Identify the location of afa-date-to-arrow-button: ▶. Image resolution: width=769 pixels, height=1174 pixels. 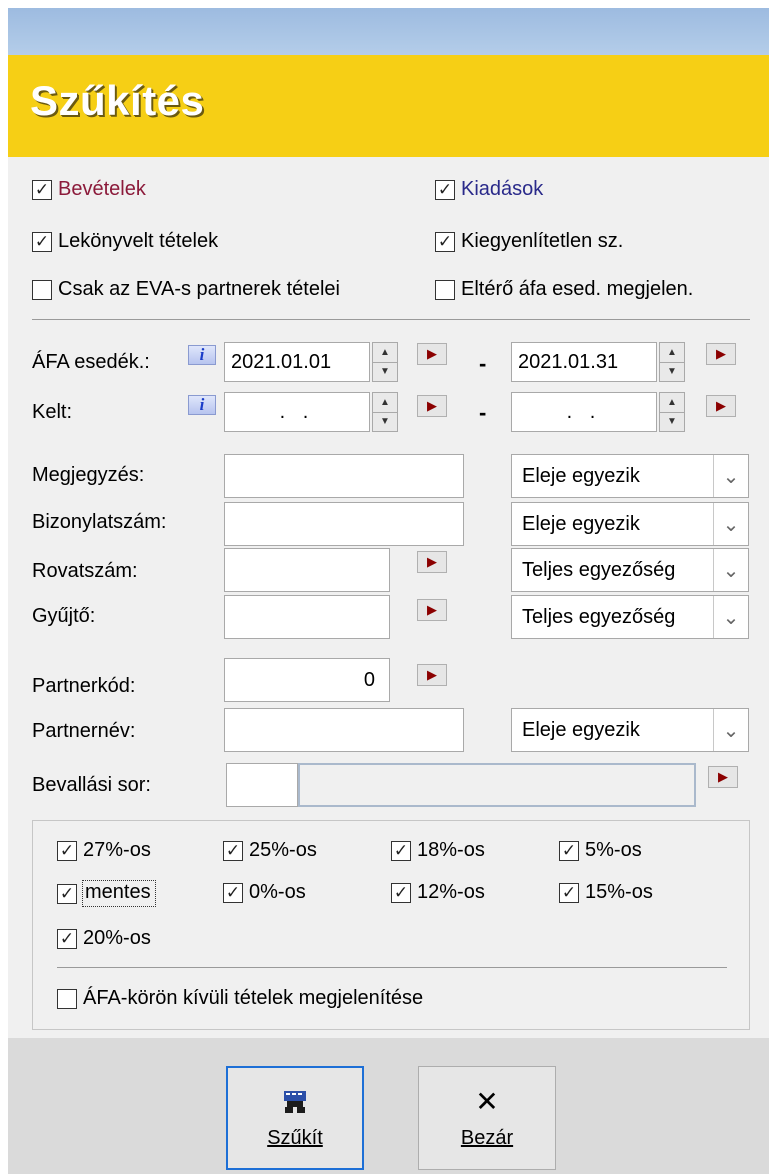
(721, 354).